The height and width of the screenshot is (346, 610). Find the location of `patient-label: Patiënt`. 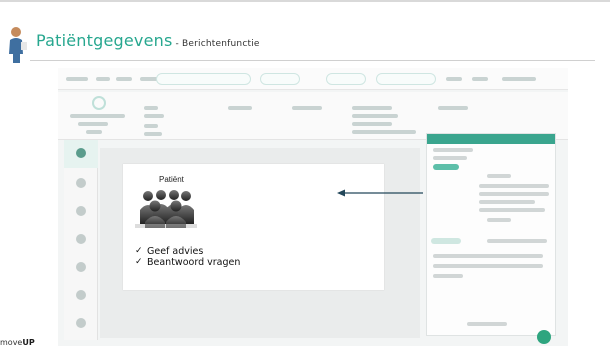

patient-label: Patiënt is located at coordinates (171, 179).